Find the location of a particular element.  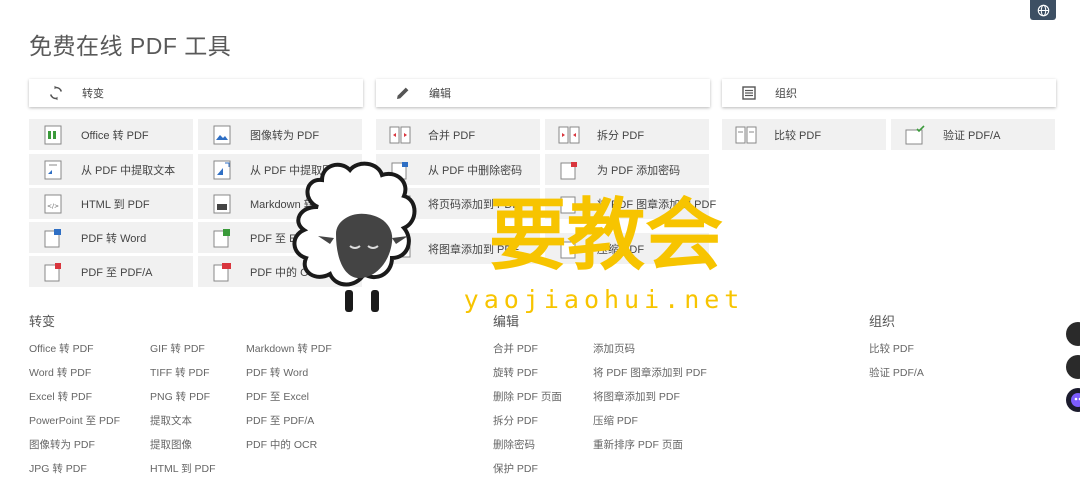

pencil-icon is located at coordinates (403, 93).